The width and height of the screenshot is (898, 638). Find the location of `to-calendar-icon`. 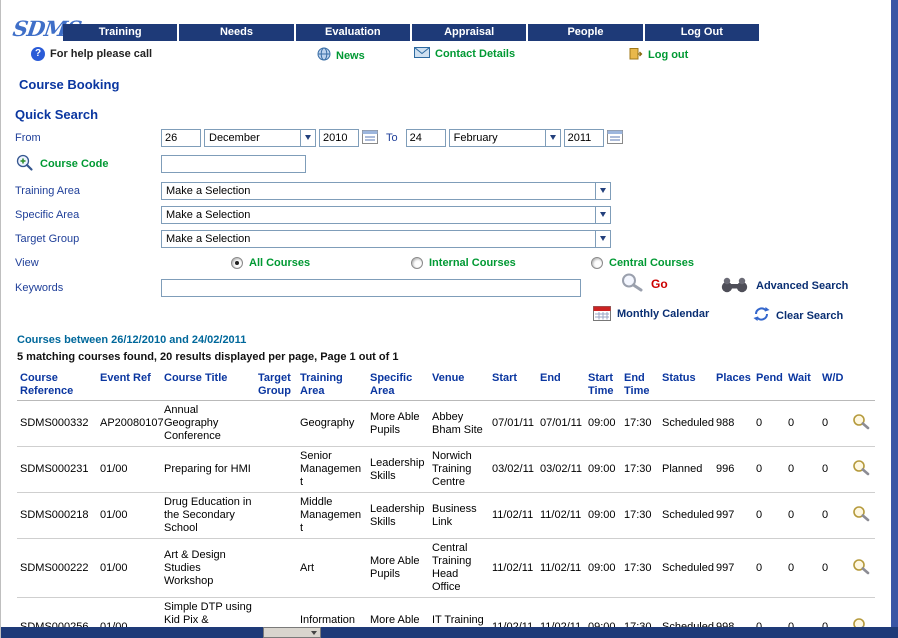

to-calendar-icon is located at coordinates (614, 138).